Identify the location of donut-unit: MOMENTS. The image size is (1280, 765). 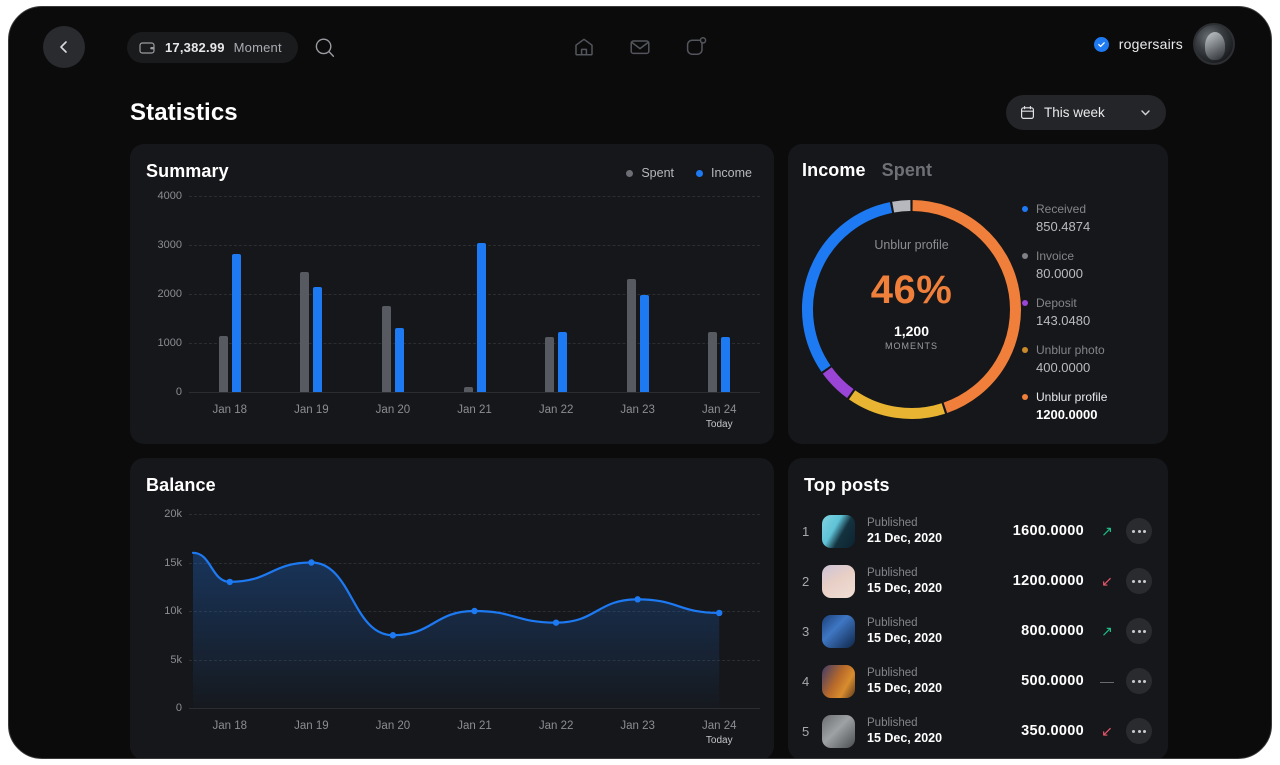
(911, 346).